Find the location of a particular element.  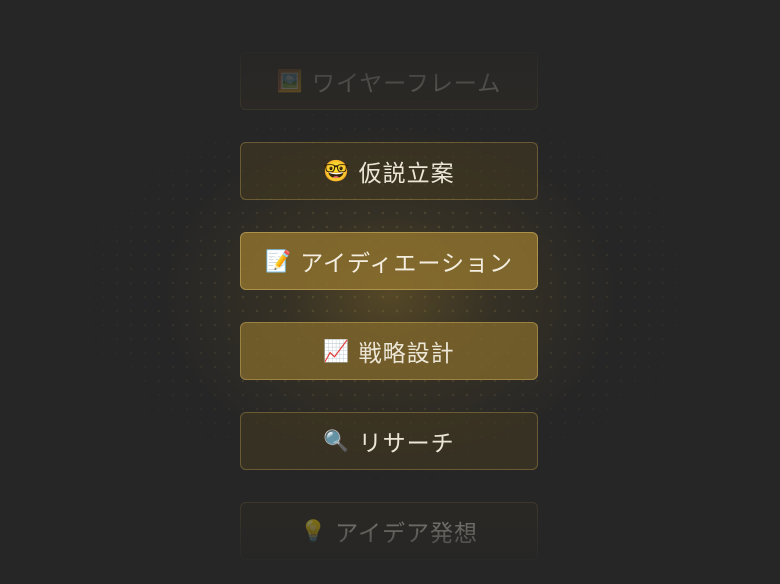

light-bulb-icon: 💡 is located at coordinates (313, 530).